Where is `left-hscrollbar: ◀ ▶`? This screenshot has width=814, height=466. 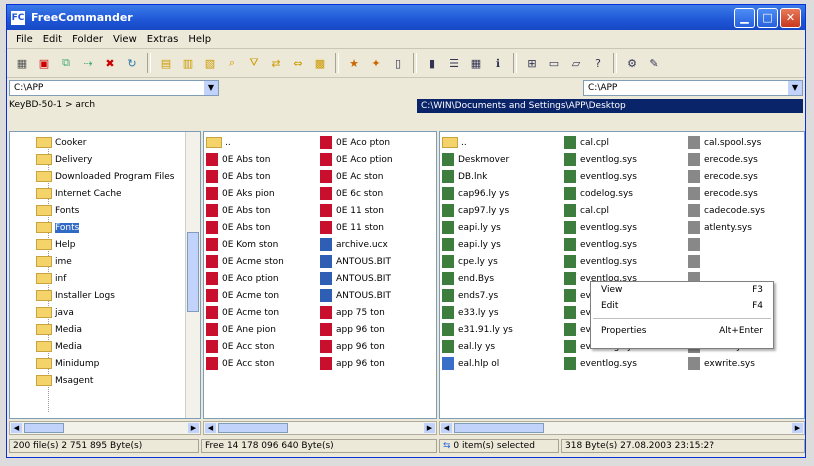 left-hscrollbar: ◀ ▶ is located at coordinates (320, 428).